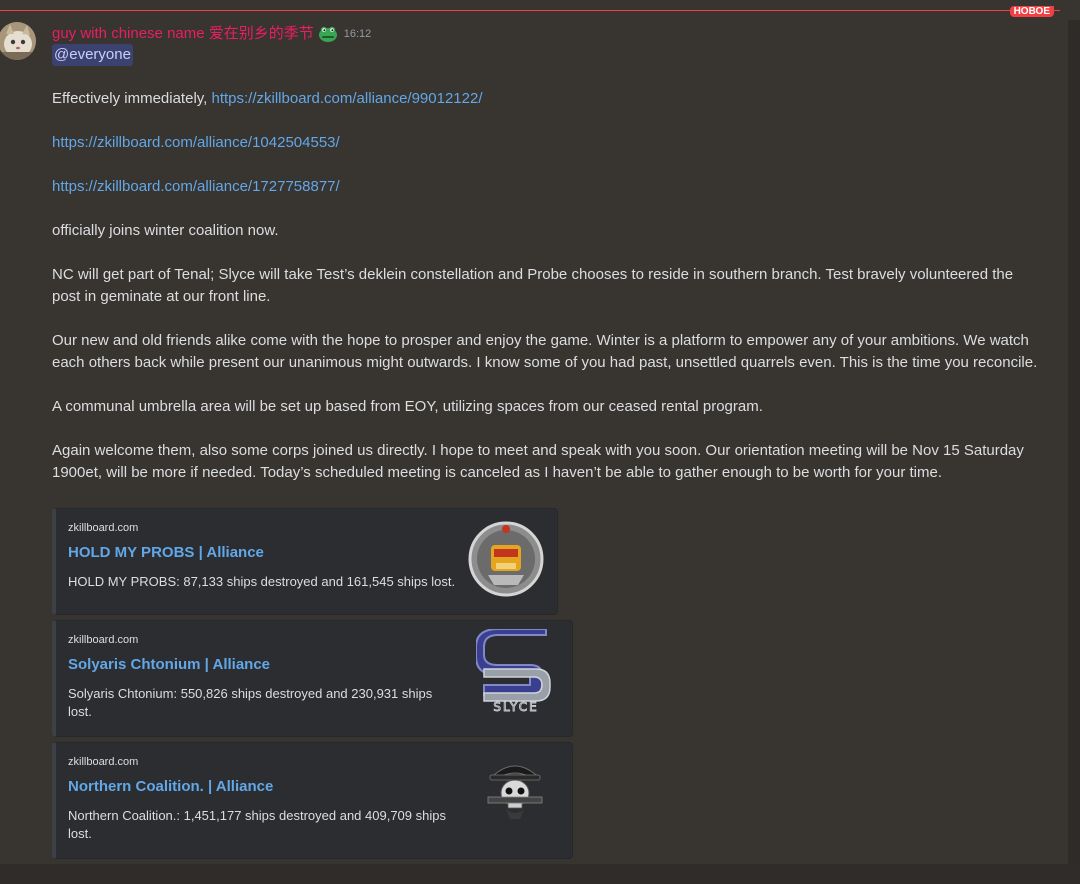 The width and height of the screenshot is (1080, 884). Describe the element at coordinates (530, 10) in the screenshot. I see `new-messages-divider` at that location.